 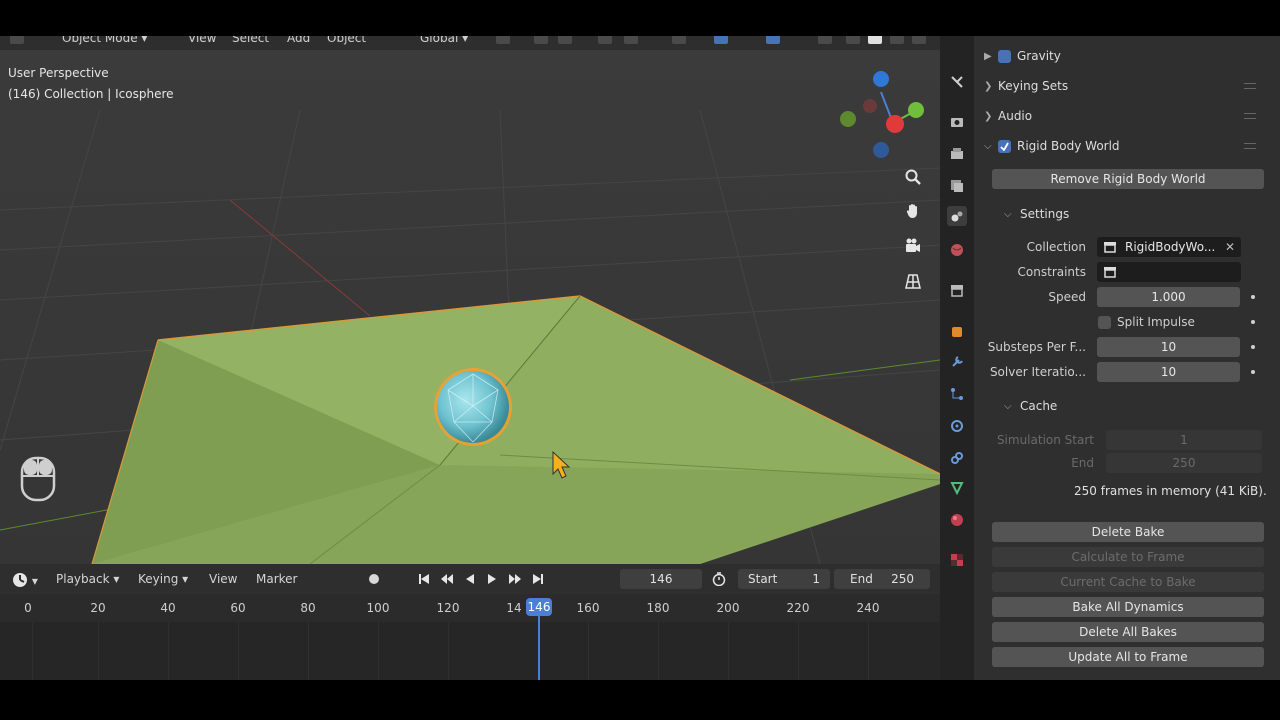 I want to click on cache-memory-info: 250 frames in memory (41 KiB)., so click(x=1170, y=491).